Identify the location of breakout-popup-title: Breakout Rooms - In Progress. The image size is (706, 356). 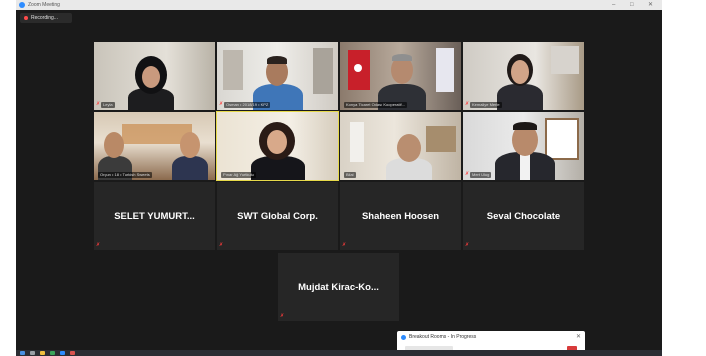
(443, 337).